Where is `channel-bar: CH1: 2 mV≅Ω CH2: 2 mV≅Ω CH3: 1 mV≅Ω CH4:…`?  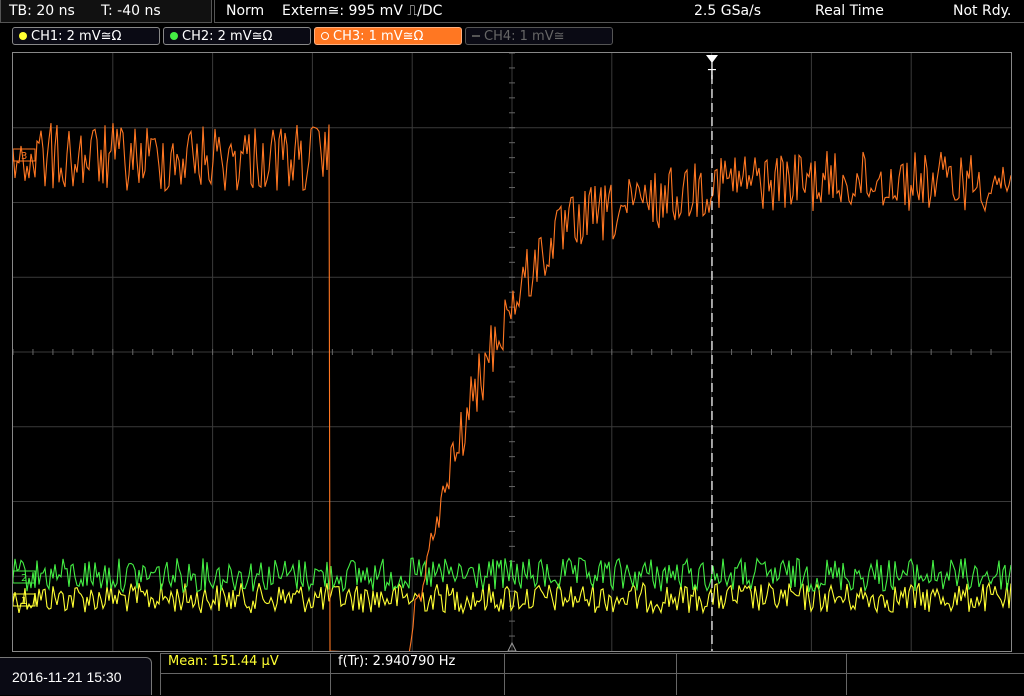
channel-bar: CH1: 2 mV≅Ω CH2: 2 mV≅Ω CH3: 1 mV≅Ω CH4:… is located at coordinates (512, 37).